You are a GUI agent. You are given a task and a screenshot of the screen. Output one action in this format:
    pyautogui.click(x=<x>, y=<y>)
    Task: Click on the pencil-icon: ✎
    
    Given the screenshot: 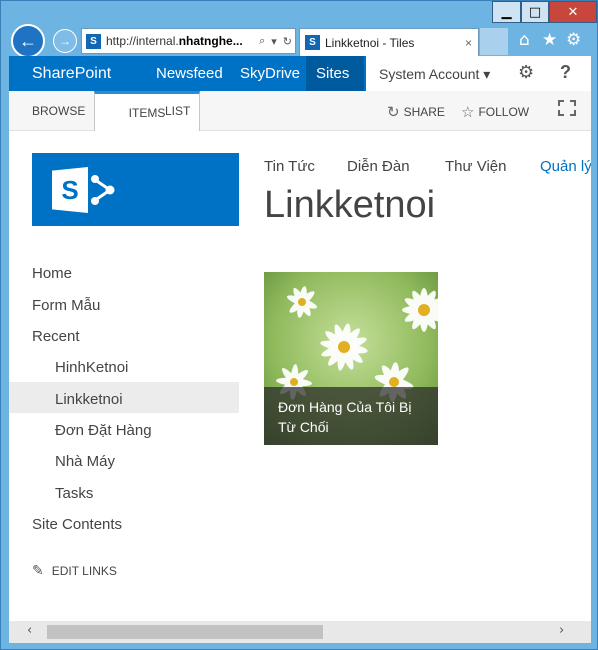 What is the action you would take?
    pyautogui.click(x=38, y=570)
    